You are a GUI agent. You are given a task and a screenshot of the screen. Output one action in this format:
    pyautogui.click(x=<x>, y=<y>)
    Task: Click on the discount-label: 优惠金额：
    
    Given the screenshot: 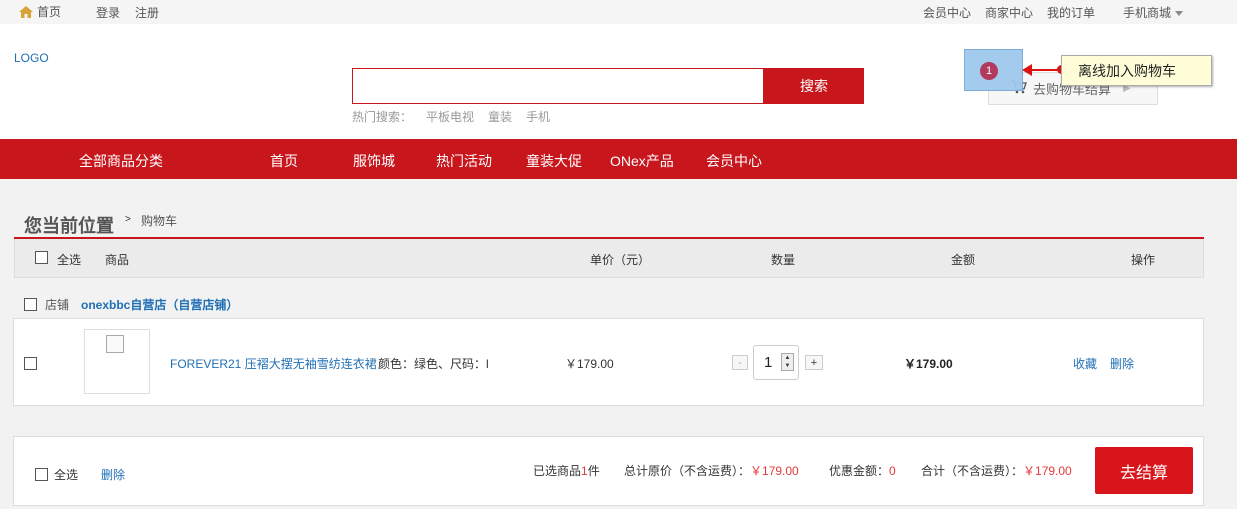 What is the action you would take?
    pyautogui.click(x=859, y=471)
    